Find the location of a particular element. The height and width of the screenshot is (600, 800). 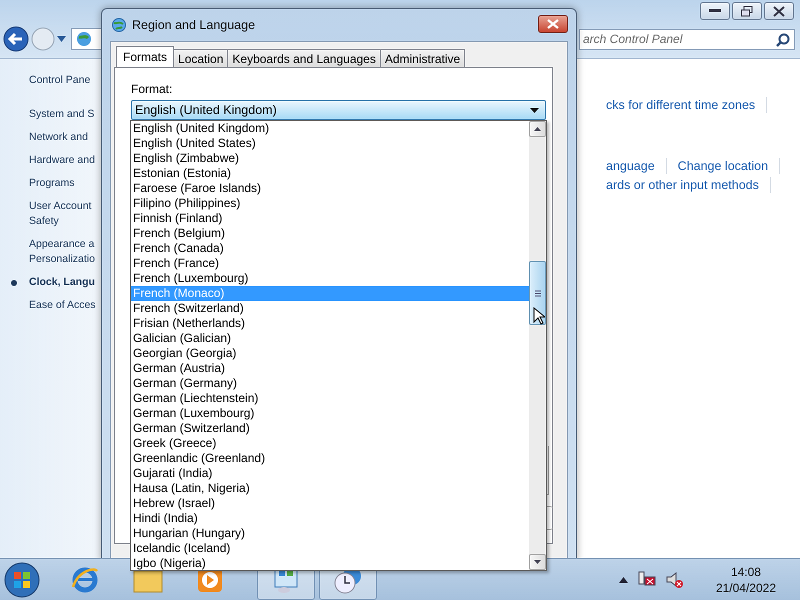

list-option: Hungarian (Hungary) is located at coordinates (330, 533).